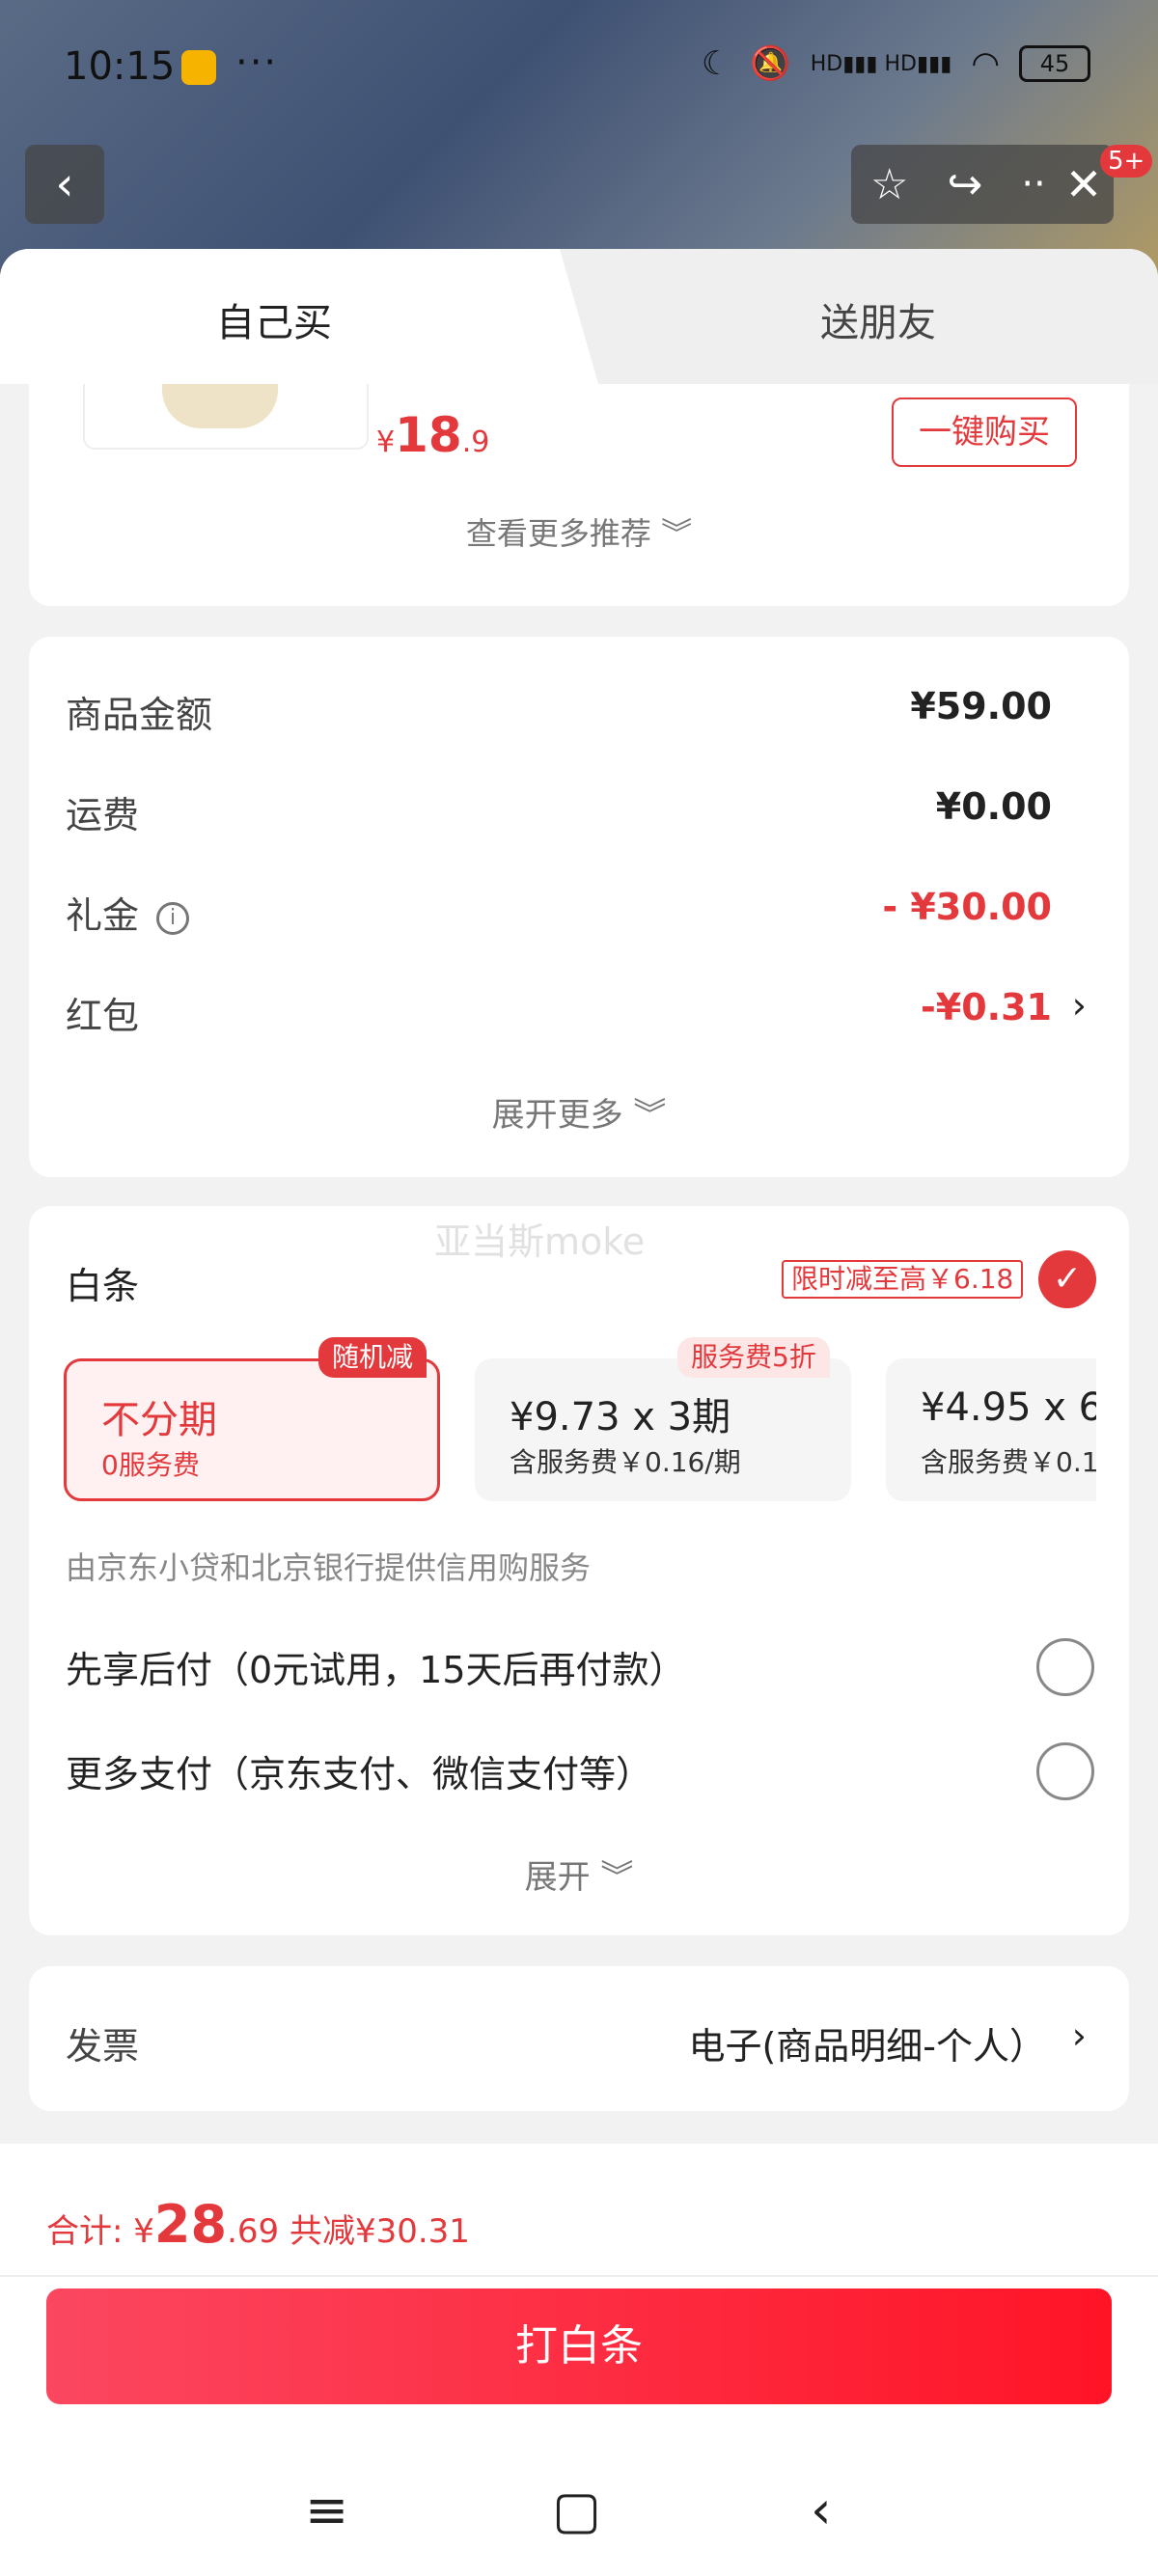 Image resolution: width=1158 pixels, height=2576 pixels. I want to click on back-button: ‹, so click(64, 185).